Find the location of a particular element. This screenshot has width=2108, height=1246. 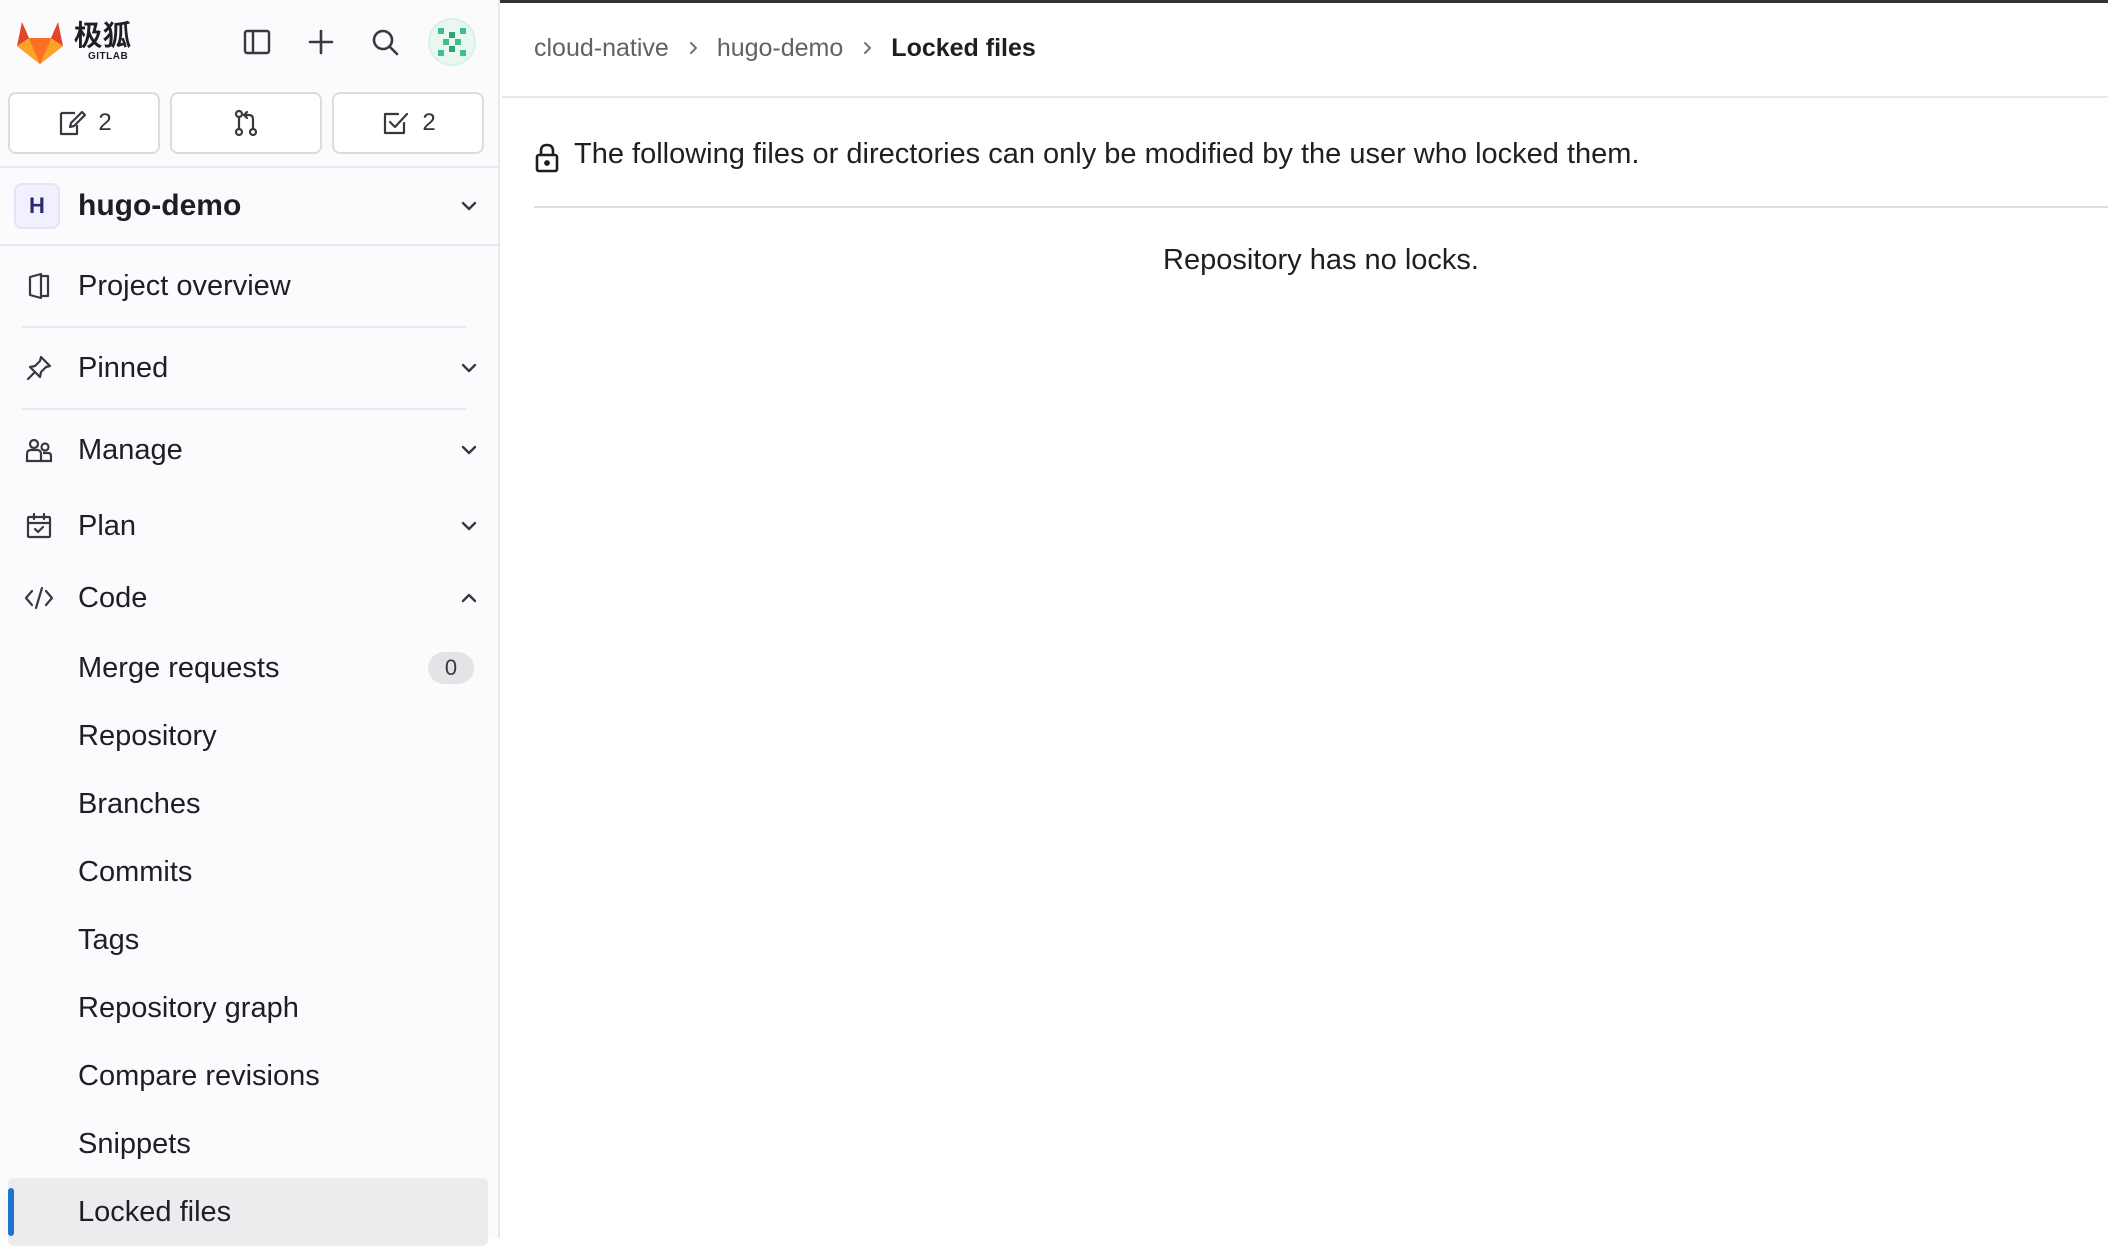

nav-label: Commits is located at coordinates (135, 871).